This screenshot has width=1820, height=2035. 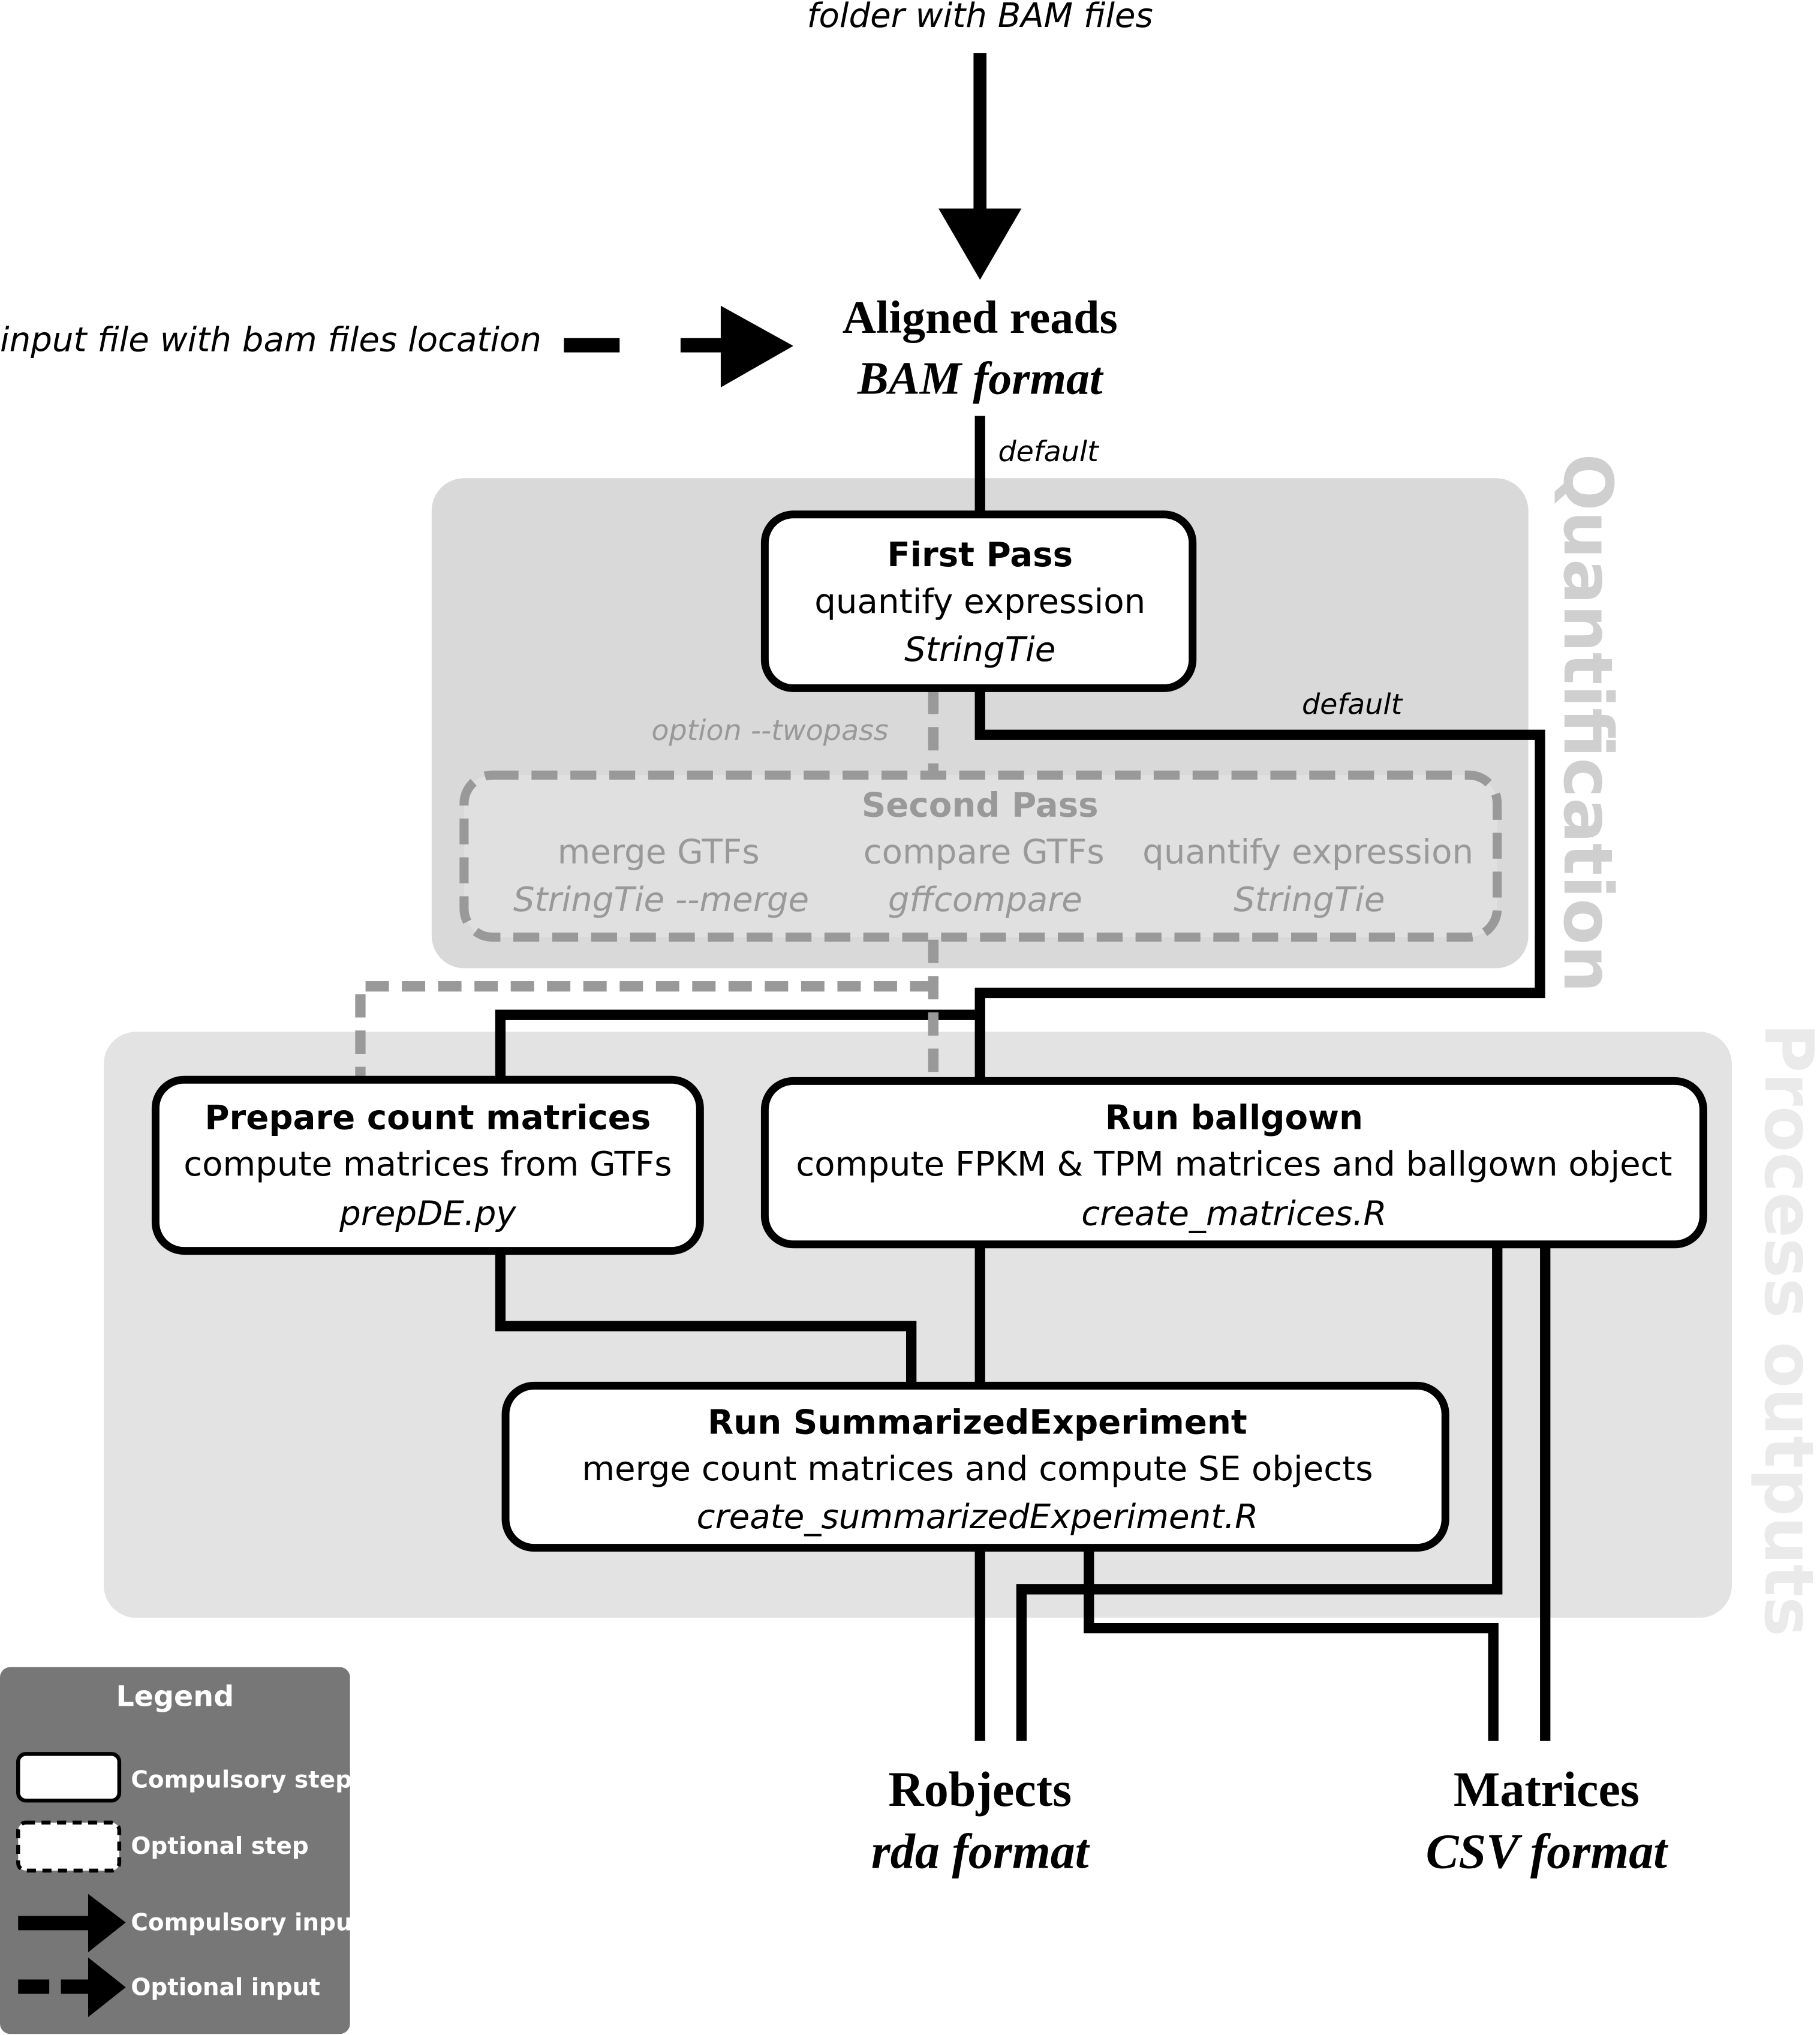 What do you see at coordinates (985, 899) in the screenshot?
I see `second-pass-step-tool: gffcompare` at bounding box center [985, 899].